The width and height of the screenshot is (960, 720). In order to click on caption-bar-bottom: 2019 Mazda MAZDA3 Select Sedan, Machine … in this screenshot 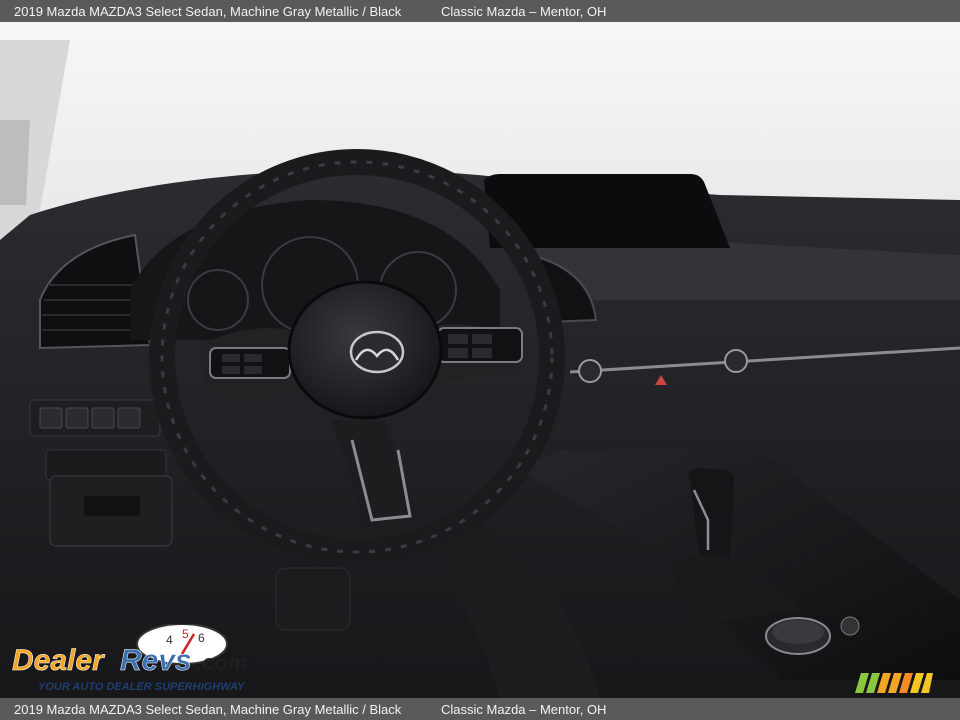, I will do `click(480, 709)`.